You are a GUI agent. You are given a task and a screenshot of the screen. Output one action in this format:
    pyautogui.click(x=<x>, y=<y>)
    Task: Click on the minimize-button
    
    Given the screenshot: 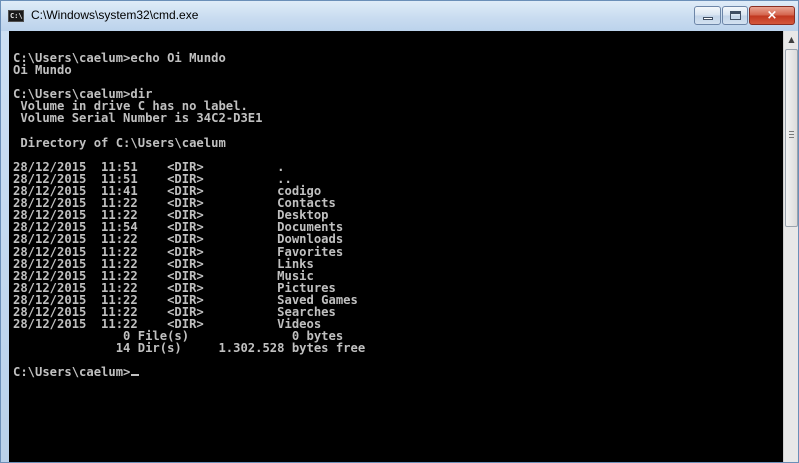 What is the action you would take?
    pyautogui.click(x=707, y=15)
    